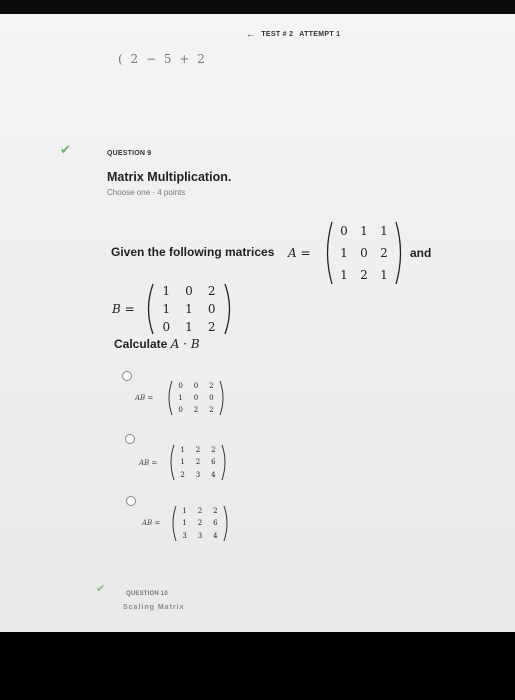 The image size is (515, 700). Describe the element at coordinates (250, 34) in the screenshot. I see `back-arrow-icon: ←` at that location.